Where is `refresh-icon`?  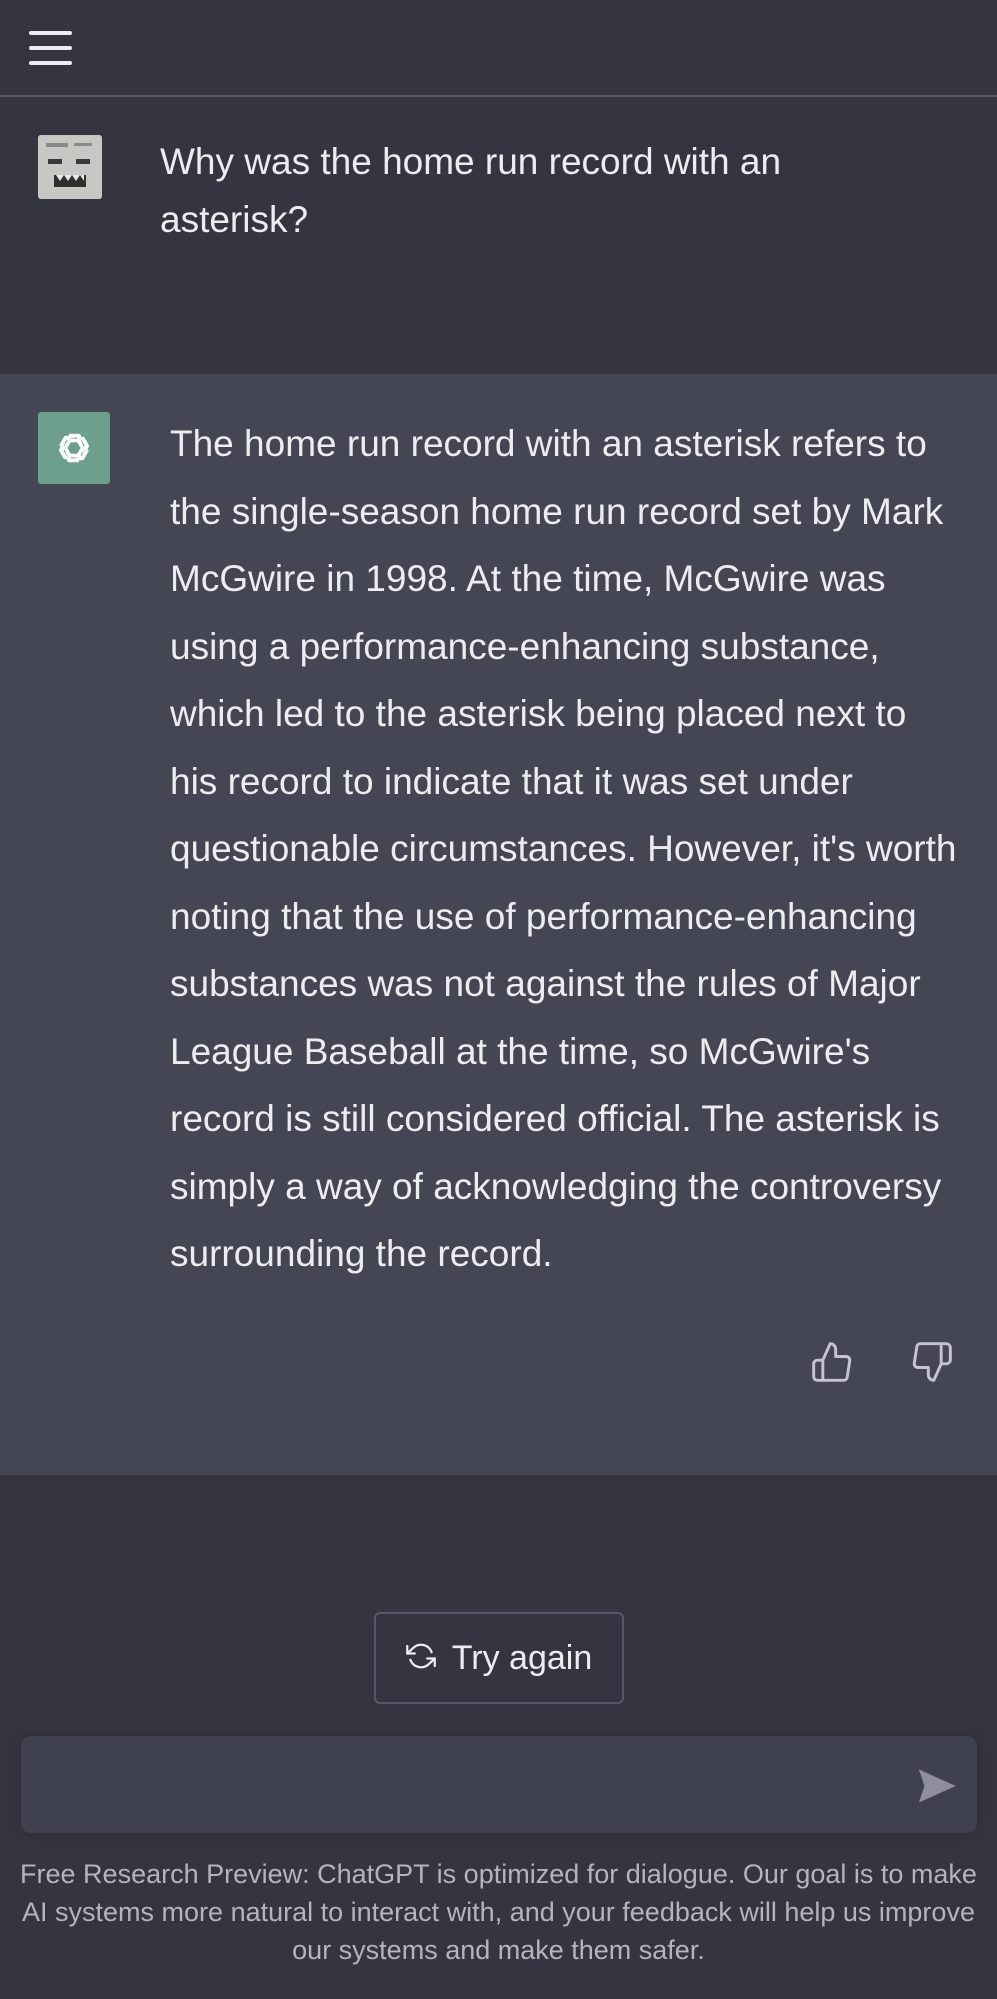
refresh-icon is located at coordinates (420, 1658).